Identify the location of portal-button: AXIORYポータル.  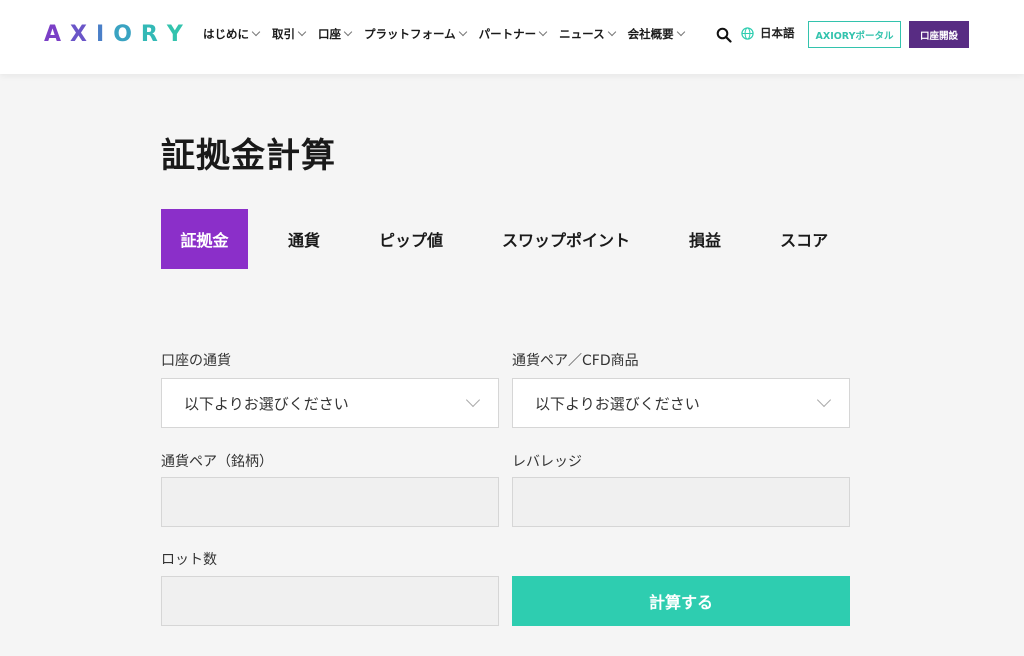
(854, 34).